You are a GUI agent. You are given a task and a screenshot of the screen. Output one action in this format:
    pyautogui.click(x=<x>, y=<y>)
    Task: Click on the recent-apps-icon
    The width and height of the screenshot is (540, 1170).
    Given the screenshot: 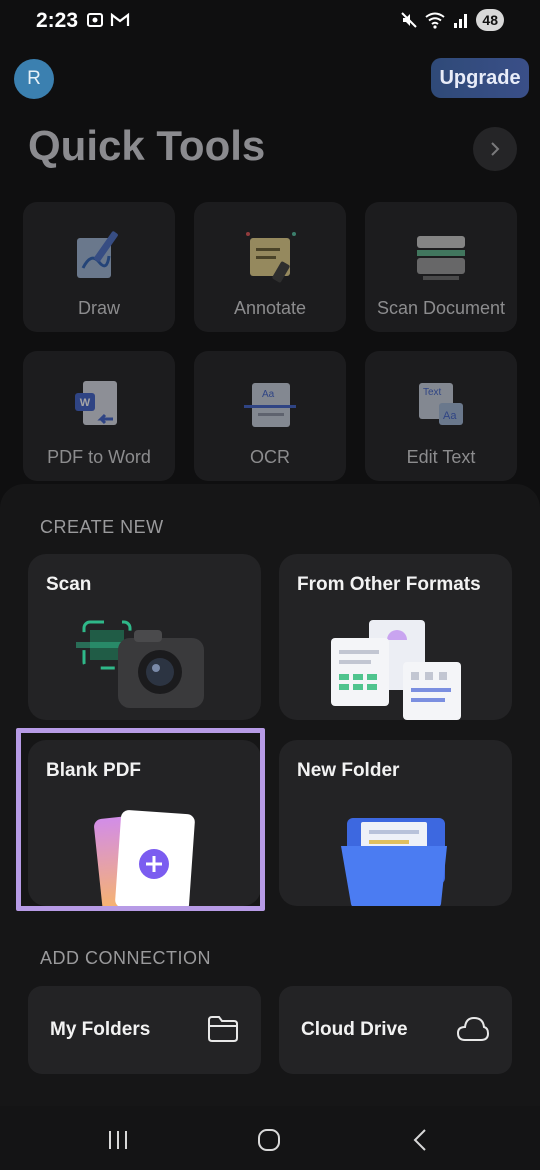 What is the action you would take?
    pyautogui.click(x=118, y=1140)
    